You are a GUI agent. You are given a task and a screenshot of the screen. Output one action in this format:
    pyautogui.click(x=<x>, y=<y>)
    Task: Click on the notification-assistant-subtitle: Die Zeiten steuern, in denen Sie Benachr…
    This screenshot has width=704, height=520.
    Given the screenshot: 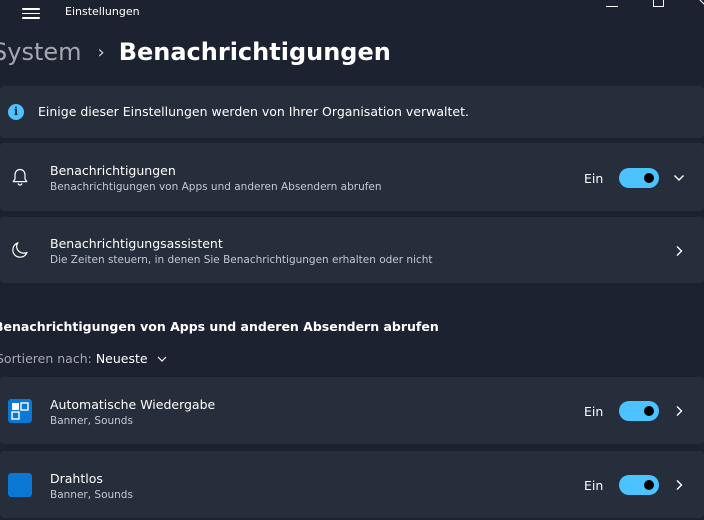 What is the action you would take?
    pyautogui.click(x=241, y=260)
    